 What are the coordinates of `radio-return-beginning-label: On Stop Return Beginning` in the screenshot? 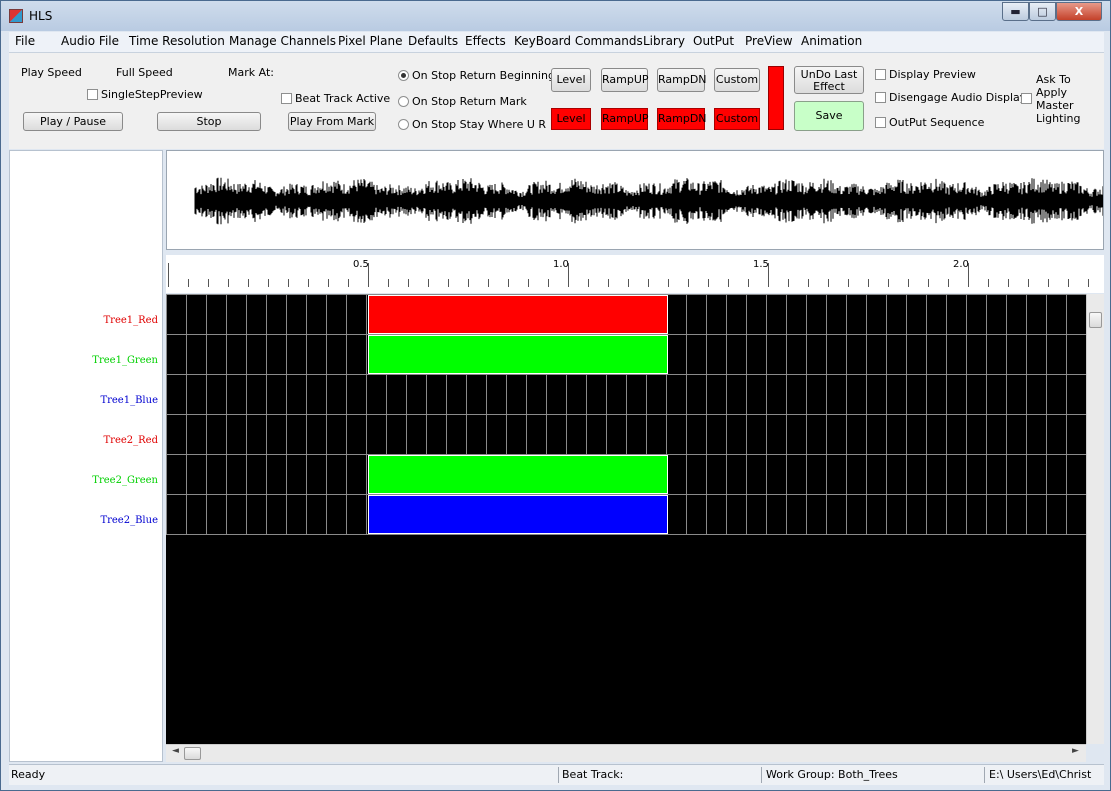 It's located at (483, 75).